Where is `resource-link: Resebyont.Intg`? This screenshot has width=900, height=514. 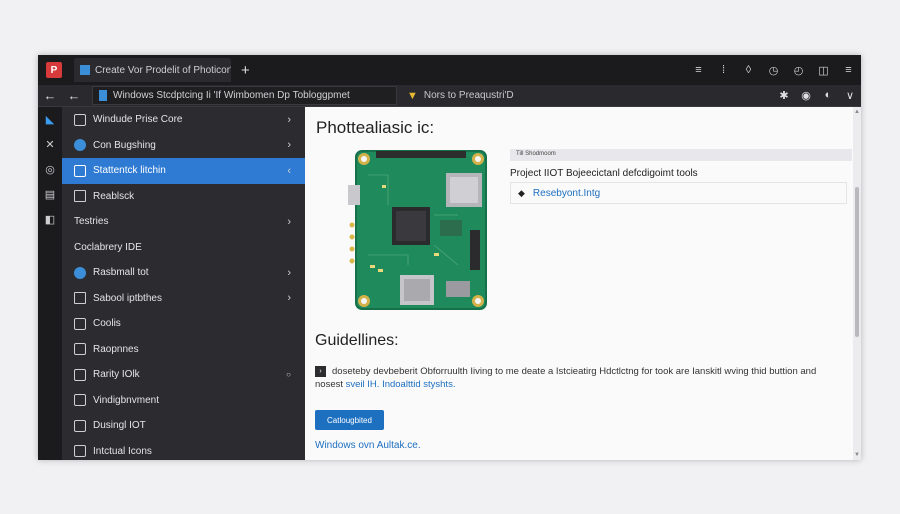 resource-link: Resebyont.Intg is located at coordinates (566, 193).